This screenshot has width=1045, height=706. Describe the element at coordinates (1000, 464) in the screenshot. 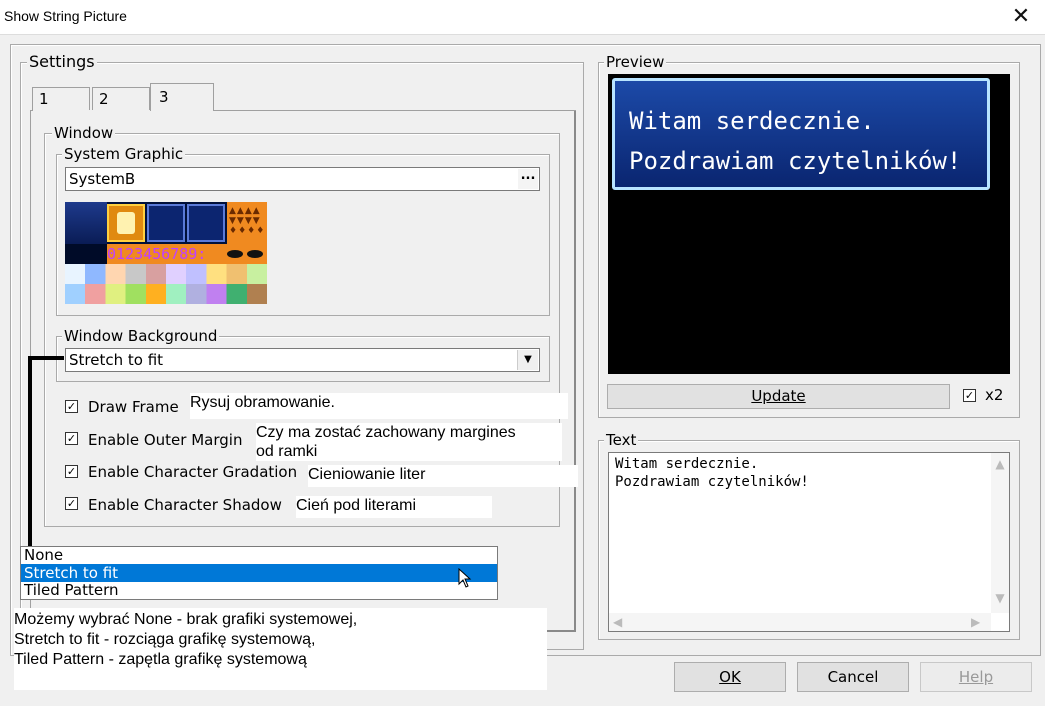

I see `scroll-up-icon: ▲` at that location.